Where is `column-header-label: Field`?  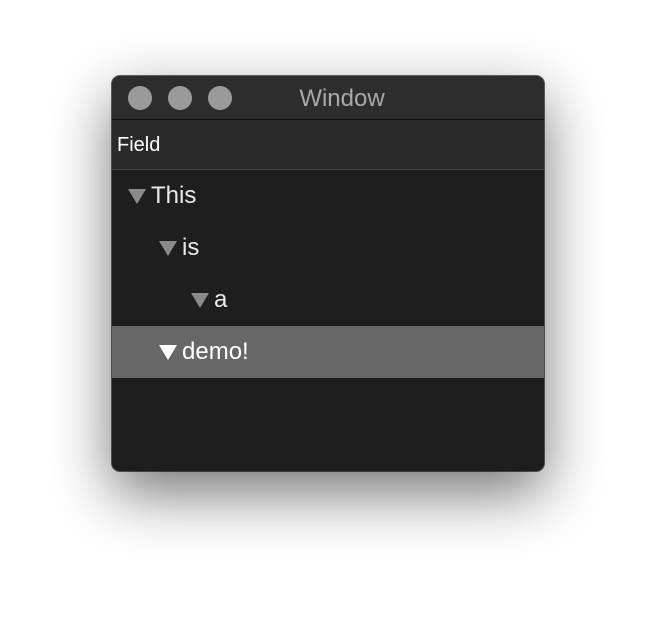
column-header-label: Field is located at coordinates (139, 145).